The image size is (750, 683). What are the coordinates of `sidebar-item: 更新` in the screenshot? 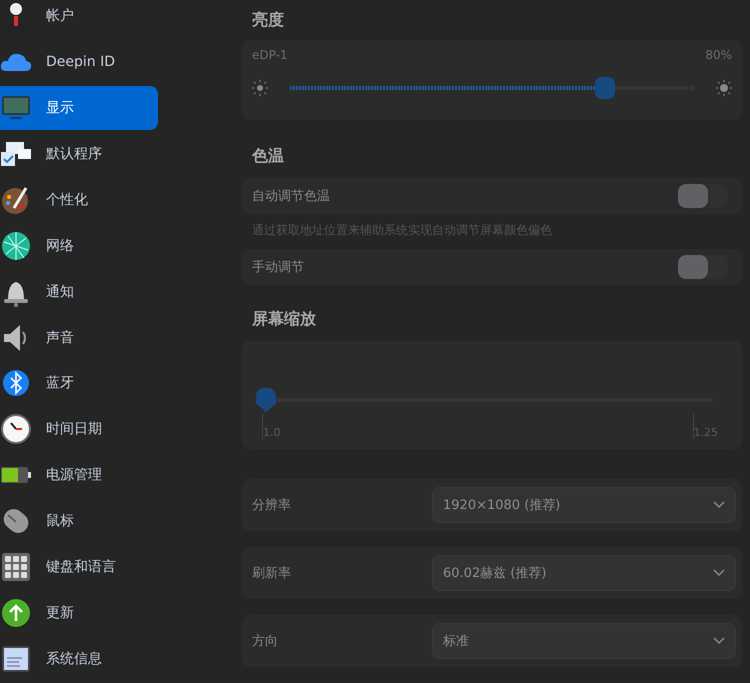 It's located at (79, 613).